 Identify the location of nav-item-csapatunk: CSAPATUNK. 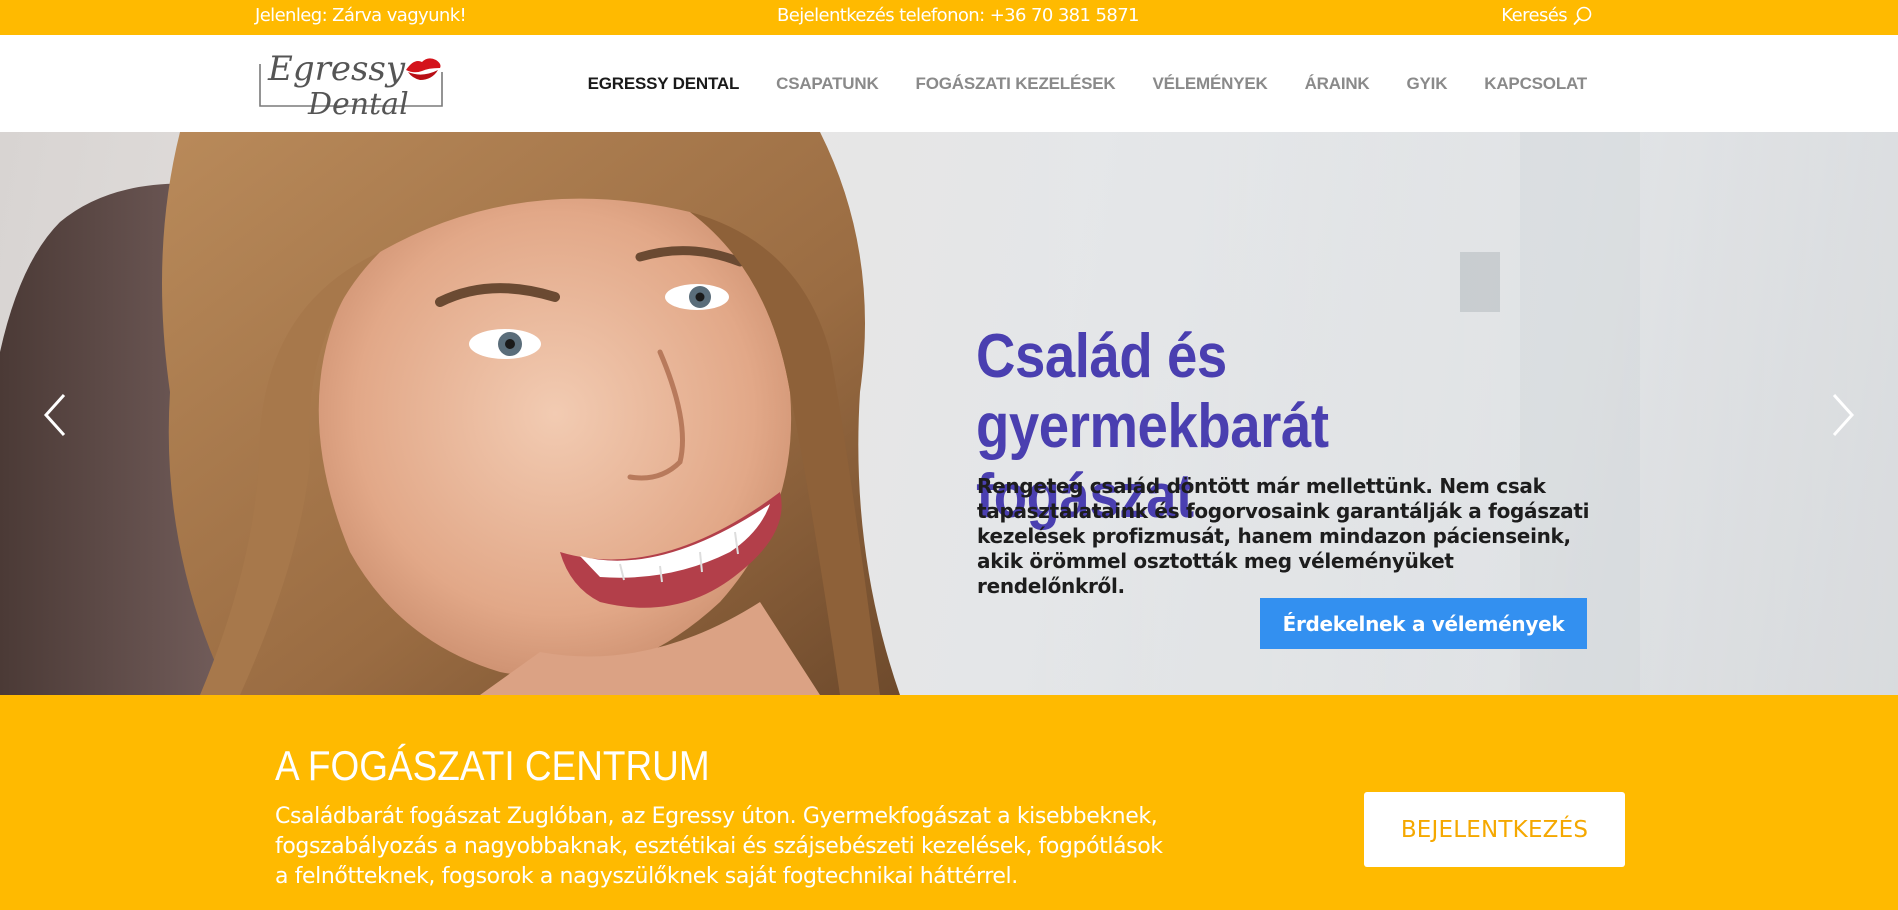
(827, 84).